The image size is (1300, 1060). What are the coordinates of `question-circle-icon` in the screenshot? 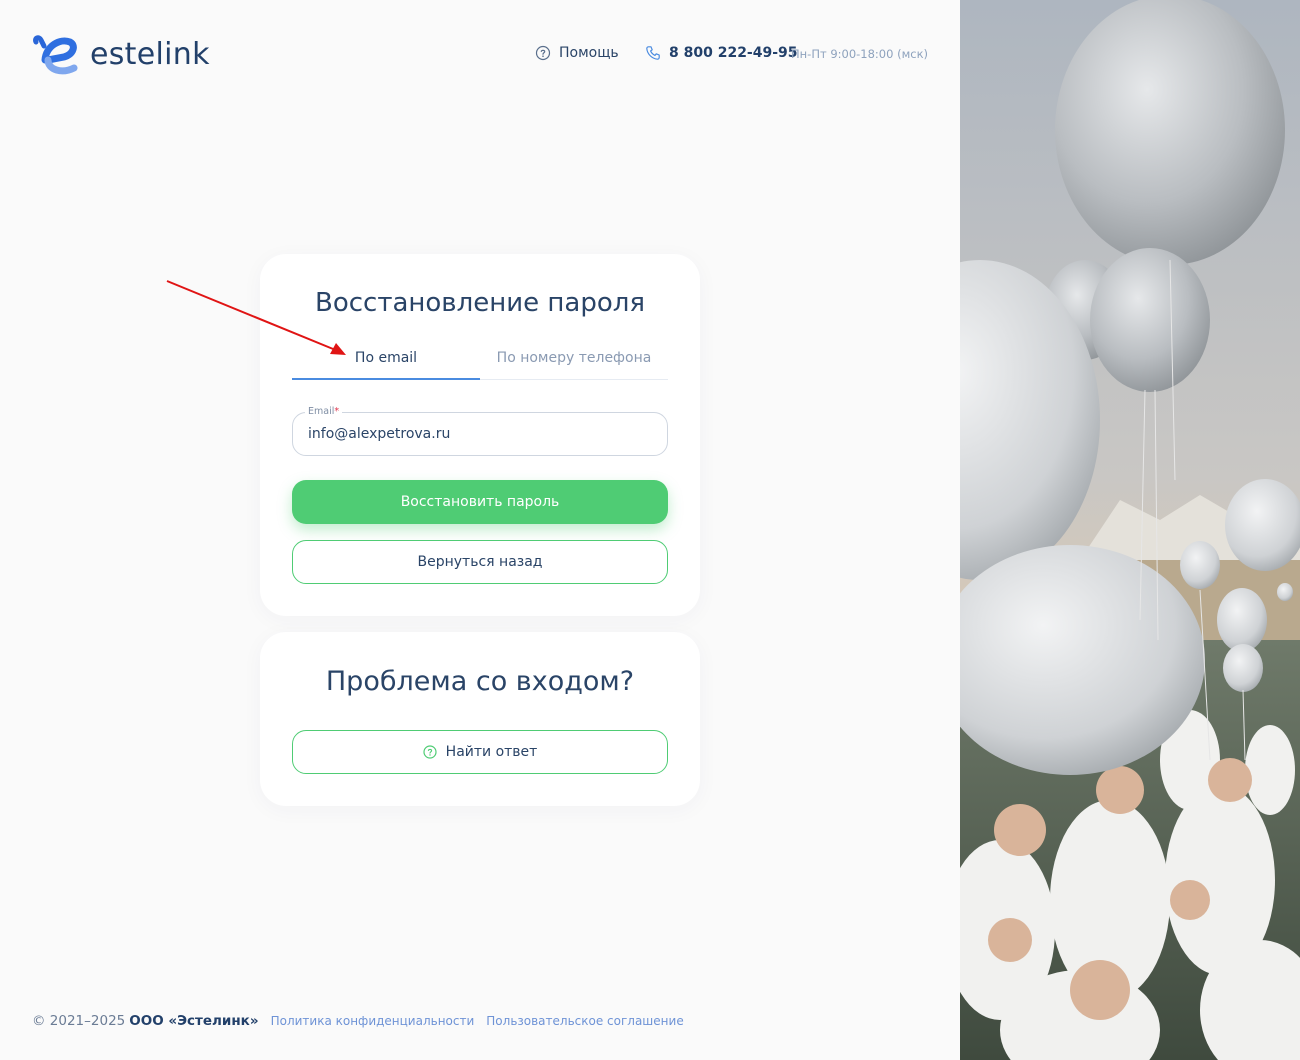 It's located at (430, 752).